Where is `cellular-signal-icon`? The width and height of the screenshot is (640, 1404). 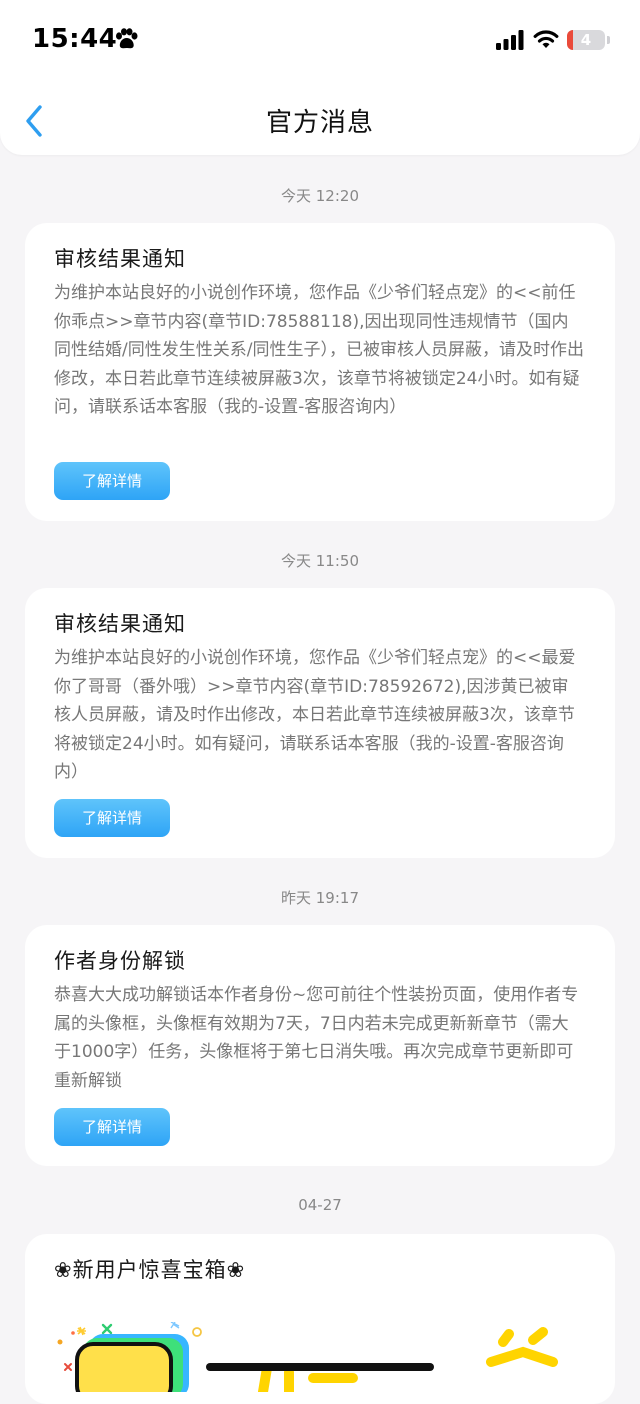 cellular-signal-icon is located at coordinates (510, 40).